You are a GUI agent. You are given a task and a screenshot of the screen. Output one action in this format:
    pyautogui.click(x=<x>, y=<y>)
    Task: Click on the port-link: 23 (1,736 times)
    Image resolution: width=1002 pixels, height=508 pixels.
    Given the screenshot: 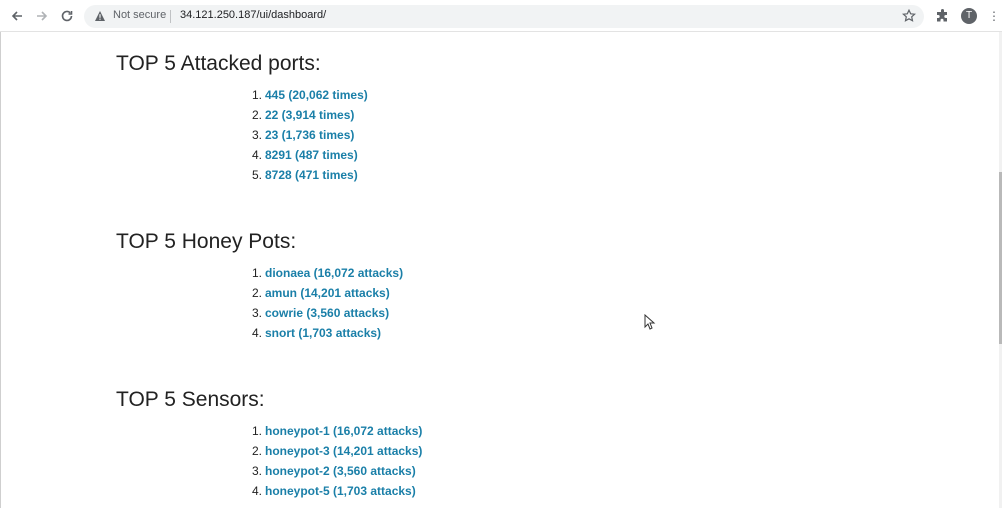 What is the action you would take?
    pyautogui.click(x=309, y=135)
    